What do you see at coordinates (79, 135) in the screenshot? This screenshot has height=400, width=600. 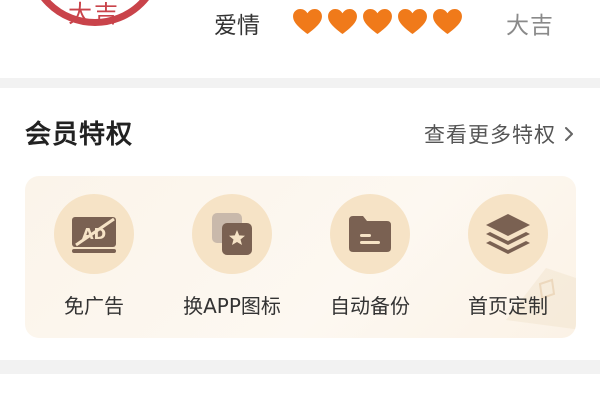 I see `section-title: 会员特权` at bounding box center [79, 135].